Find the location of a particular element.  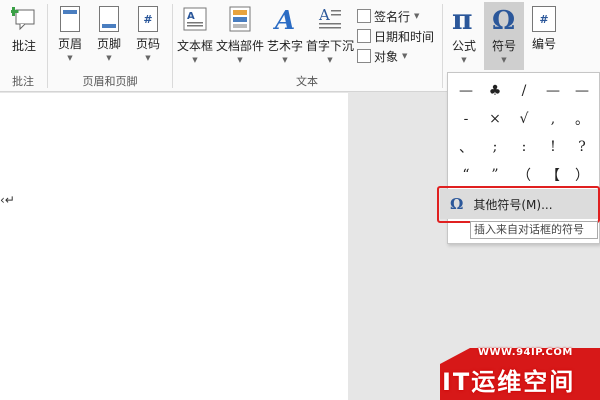

page-number-icon: # is located at coordinates (148, 19).